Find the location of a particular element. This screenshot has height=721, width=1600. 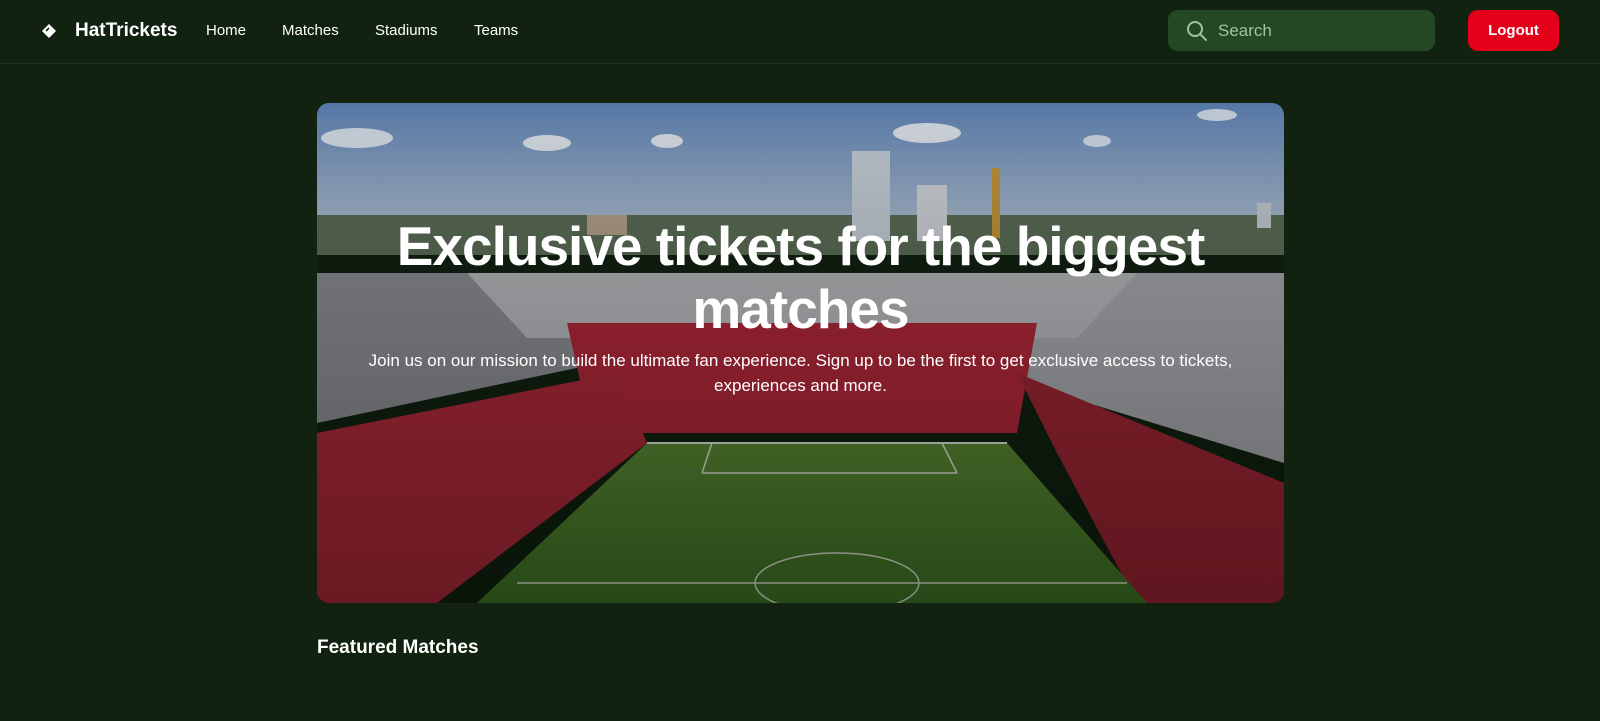

search-box is located at coordinates (1301, 30).